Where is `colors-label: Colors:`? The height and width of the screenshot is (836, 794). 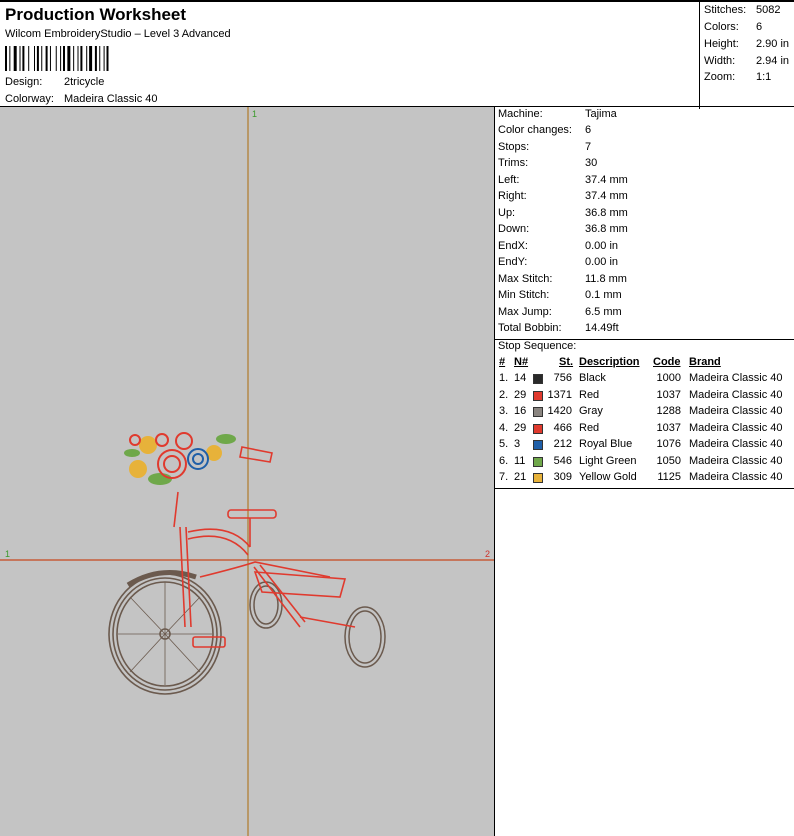
colors-label: Colors: is located at coordinates (721, 27).